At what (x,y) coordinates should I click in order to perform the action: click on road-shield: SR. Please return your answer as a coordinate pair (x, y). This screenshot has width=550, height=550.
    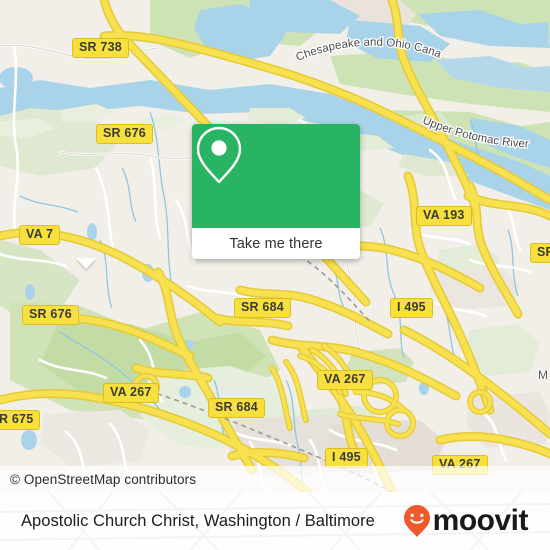
    Looking at the image, I should click on (540, 253).